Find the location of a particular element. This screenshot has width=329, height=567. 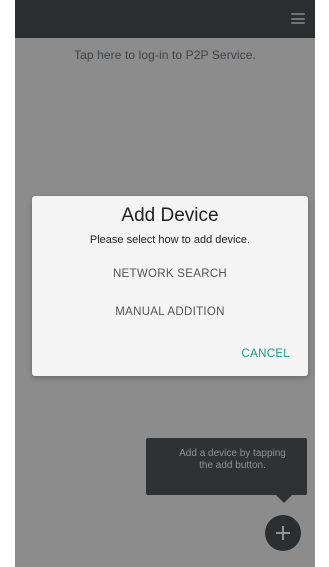

manual-addition-button: MANUAL ADDITION is located at coordinates (170, 312).